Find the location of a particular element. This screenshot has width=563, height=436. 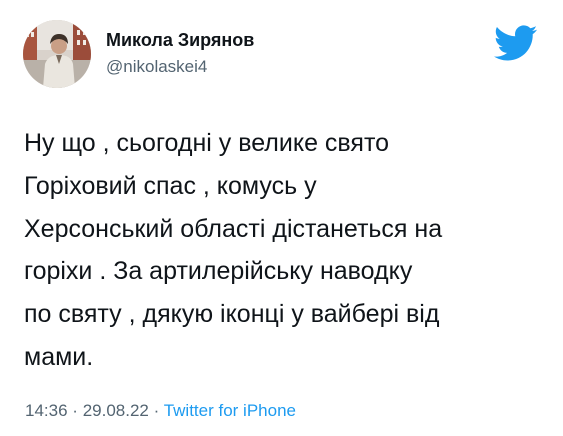

author-display-name: Микола Зирянов is located at coordinates (180, 40).